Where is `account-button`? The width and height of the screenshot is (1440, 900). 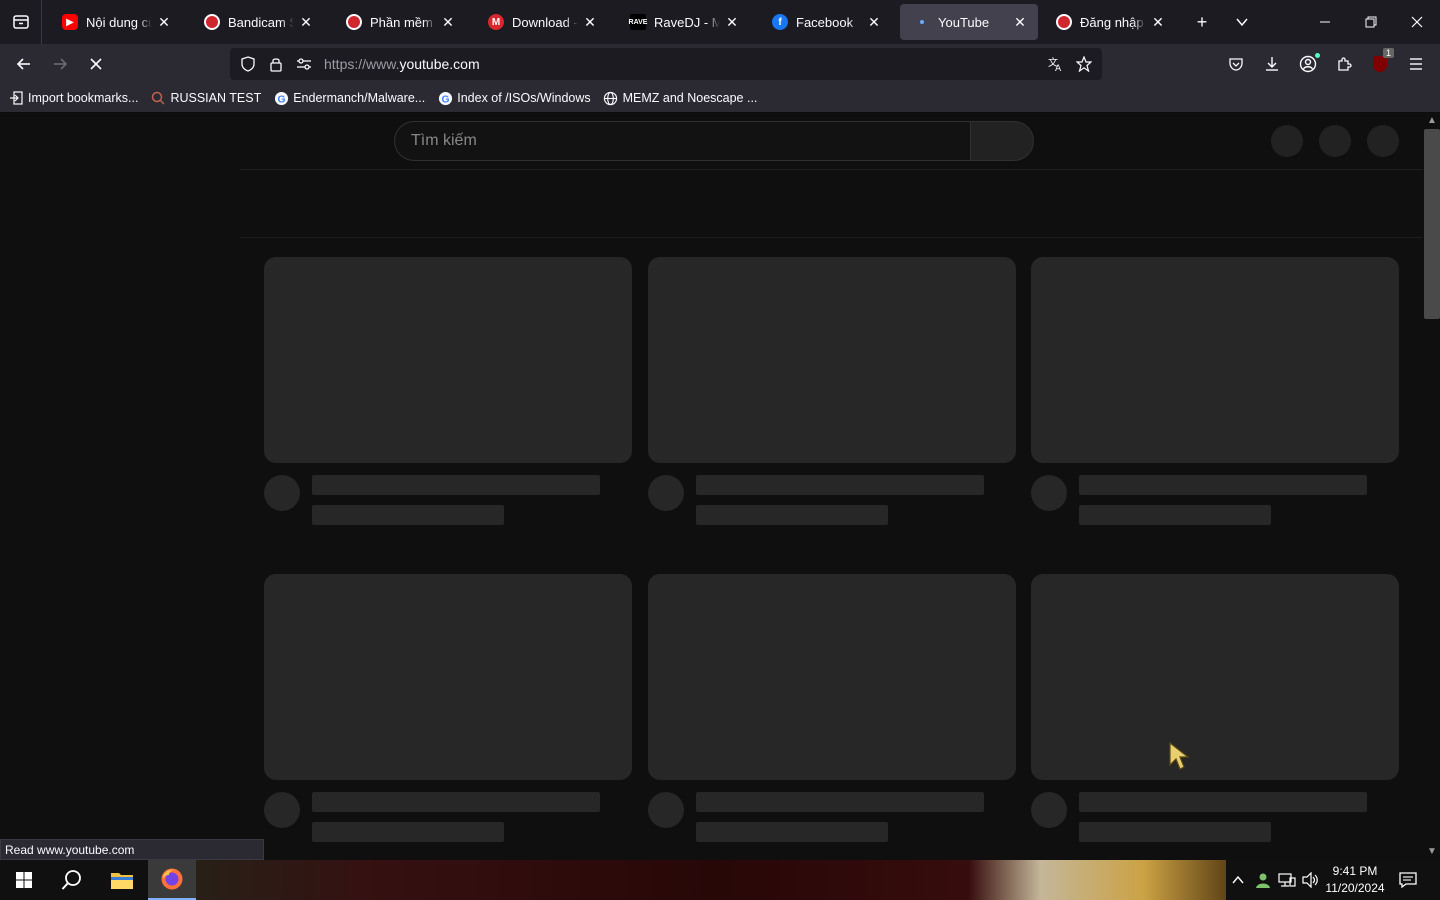 account-button is located at coordinates (1308, 64).